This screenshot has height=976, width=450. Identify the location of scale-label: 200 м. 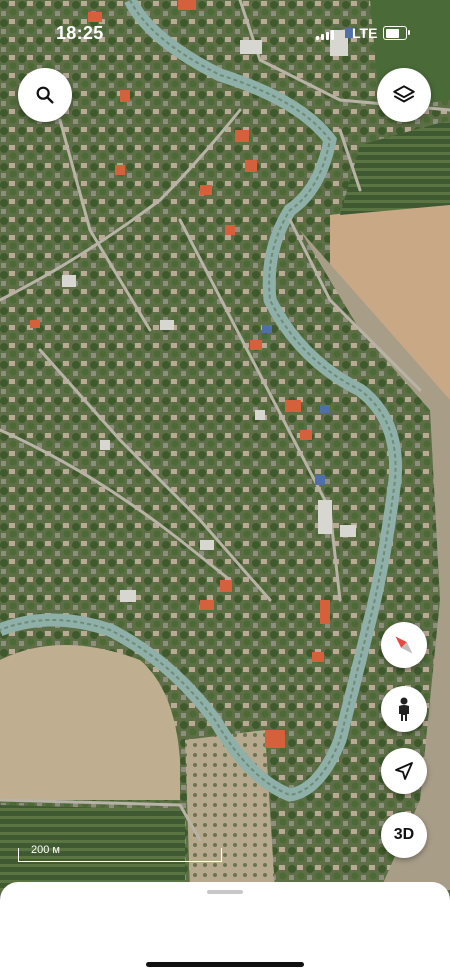
(45, 850).